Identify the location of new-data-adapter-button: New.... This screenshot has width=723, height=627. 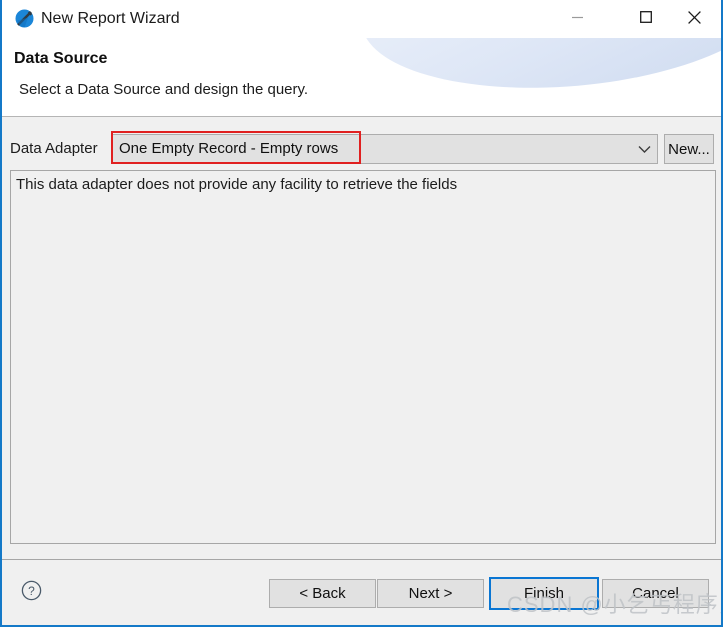
(689, 149).